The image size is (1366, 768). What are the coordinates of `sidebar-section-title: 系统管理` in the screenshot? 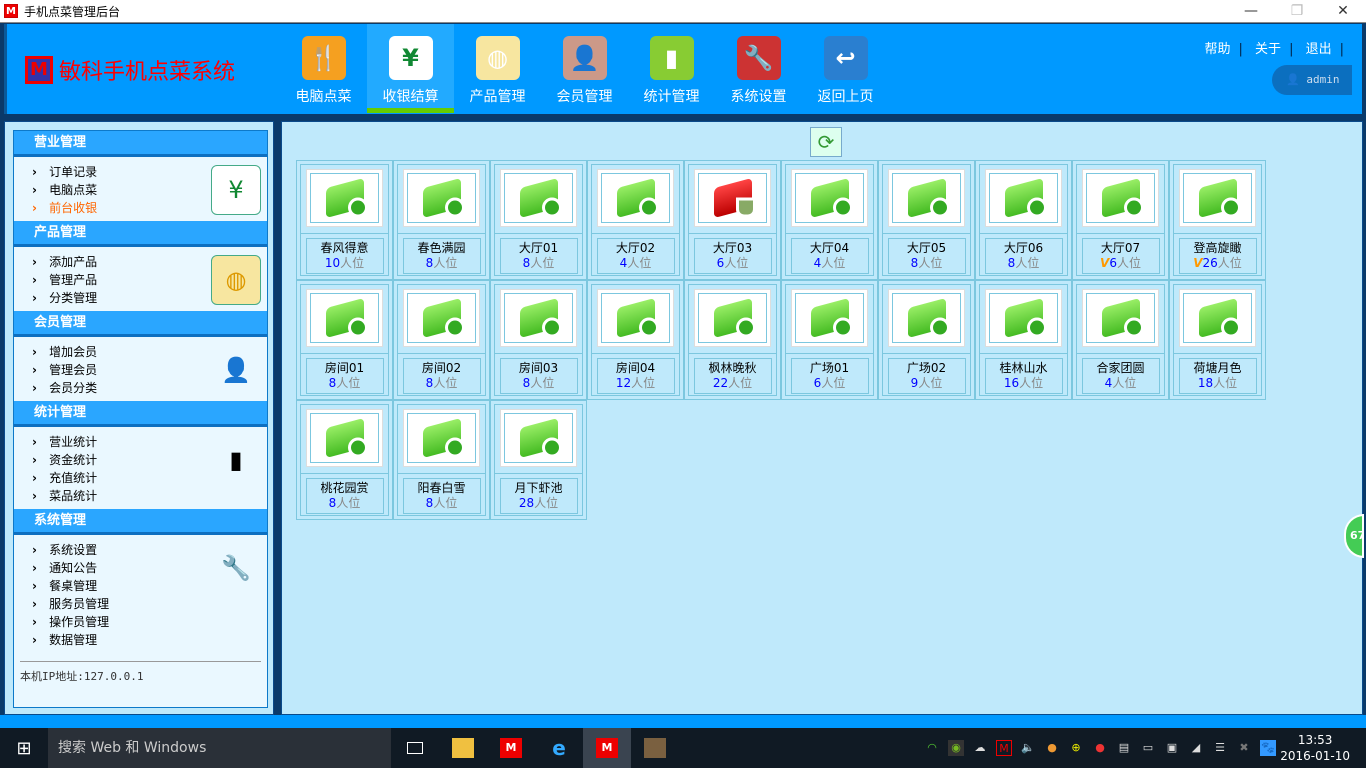 It's located at (140, 522).